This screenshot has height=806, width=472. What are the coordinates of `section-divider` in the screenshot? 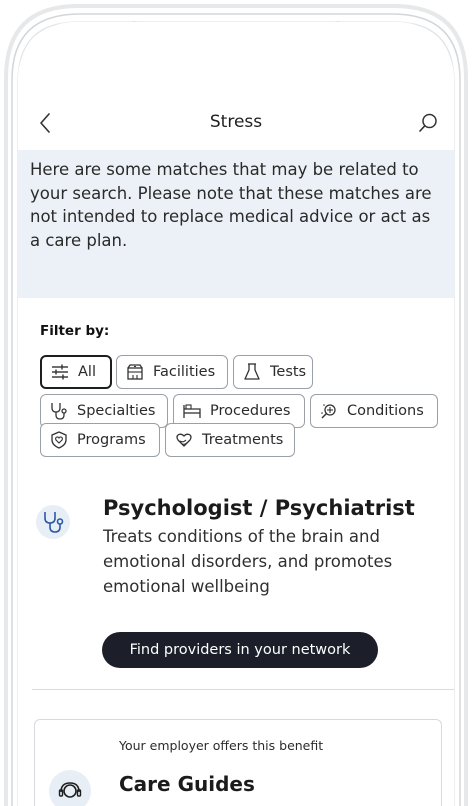 It's located at (243, 689).